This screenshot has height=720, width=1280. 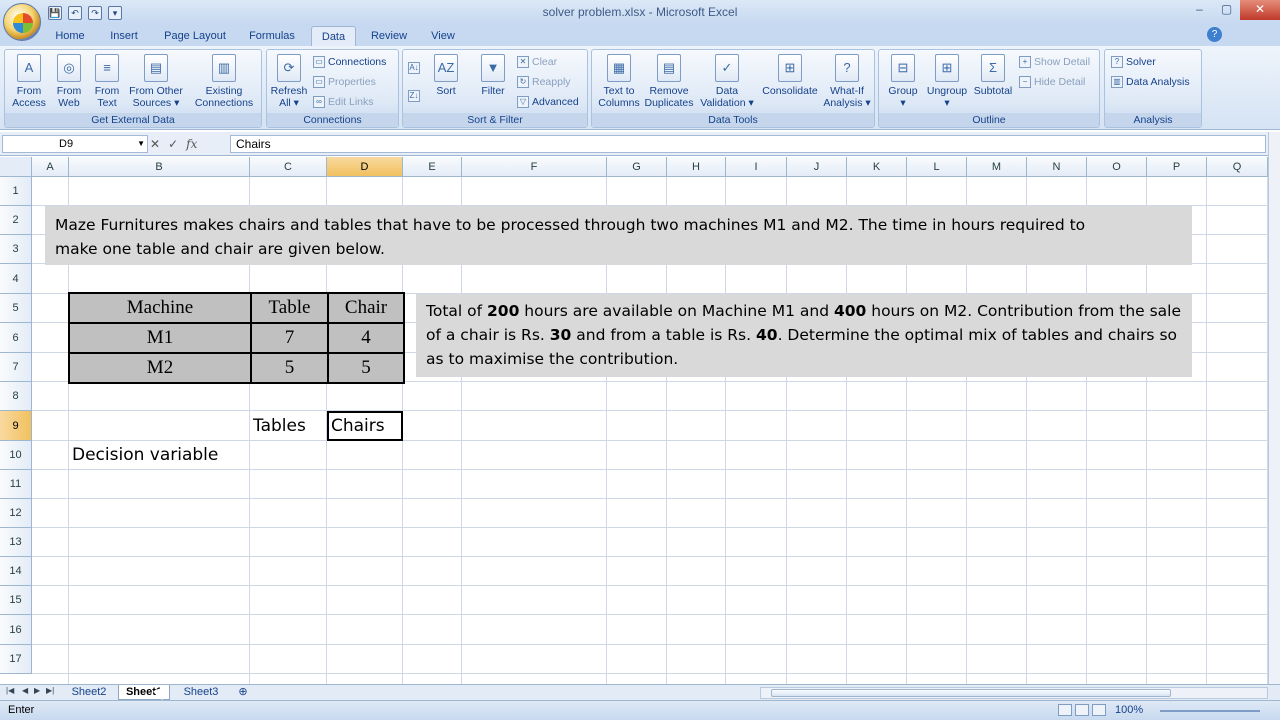 I want to click on column-header-o: O, so click(x=1117, y=167).